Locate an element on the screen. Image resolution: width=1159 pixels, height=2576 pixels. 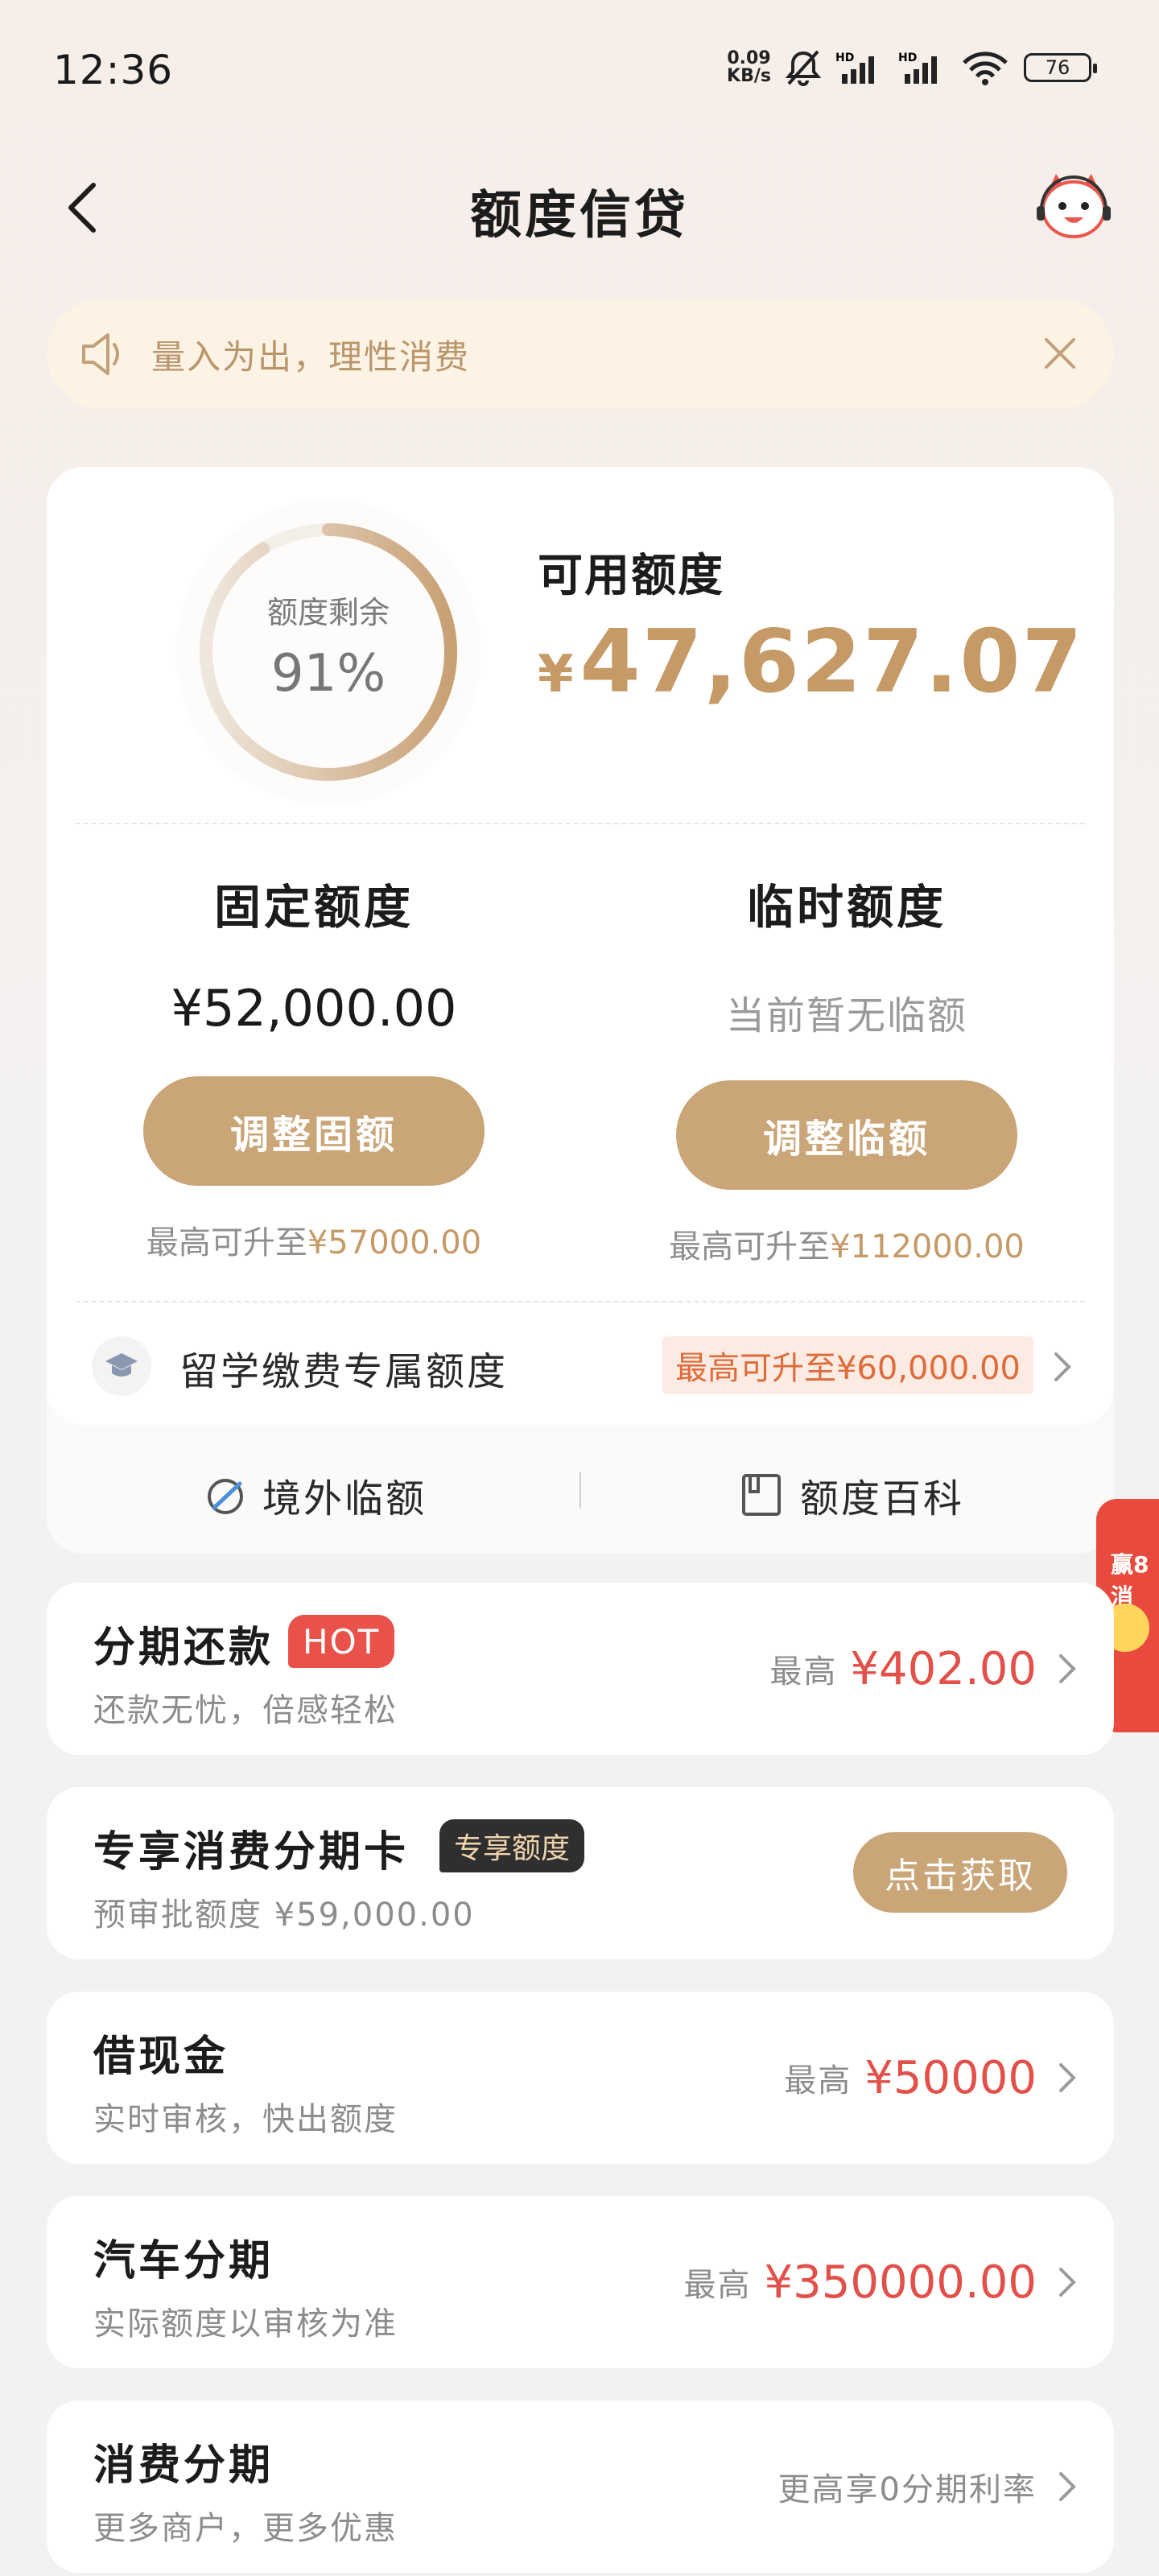
customer-service-mascot-icon is located at coordinates (1073, 207).